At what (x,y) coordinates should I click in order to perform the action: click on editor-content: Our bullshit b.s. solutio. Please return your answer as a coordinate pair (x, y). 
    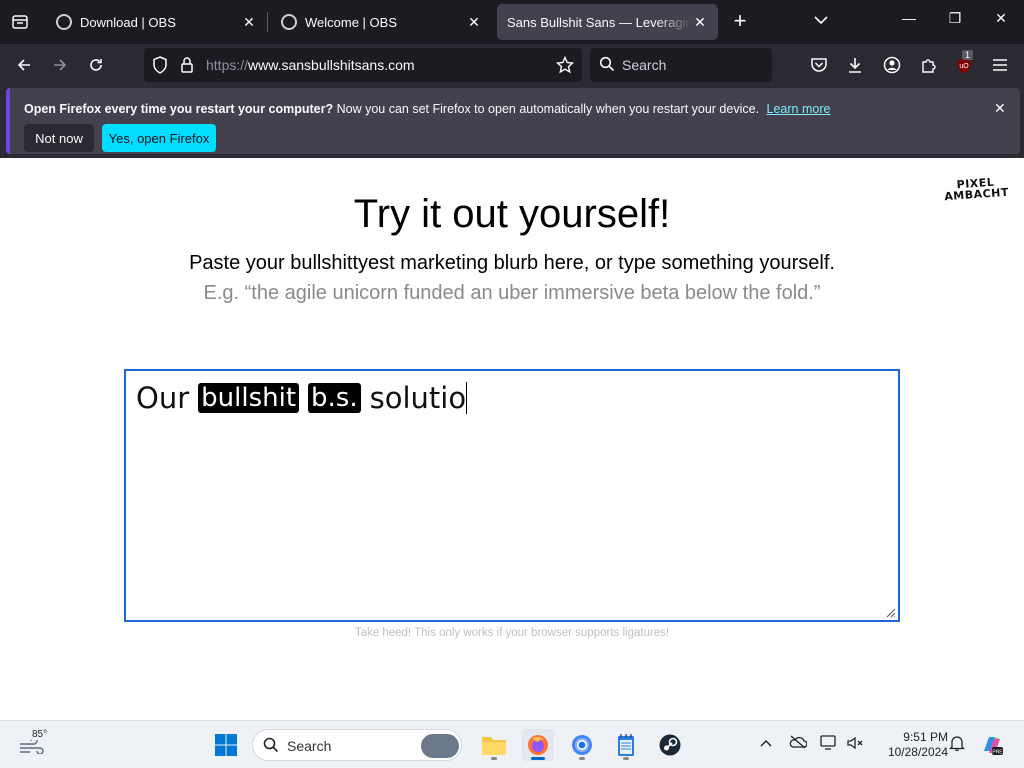
    Looking at the image, I should click on (302, 398).